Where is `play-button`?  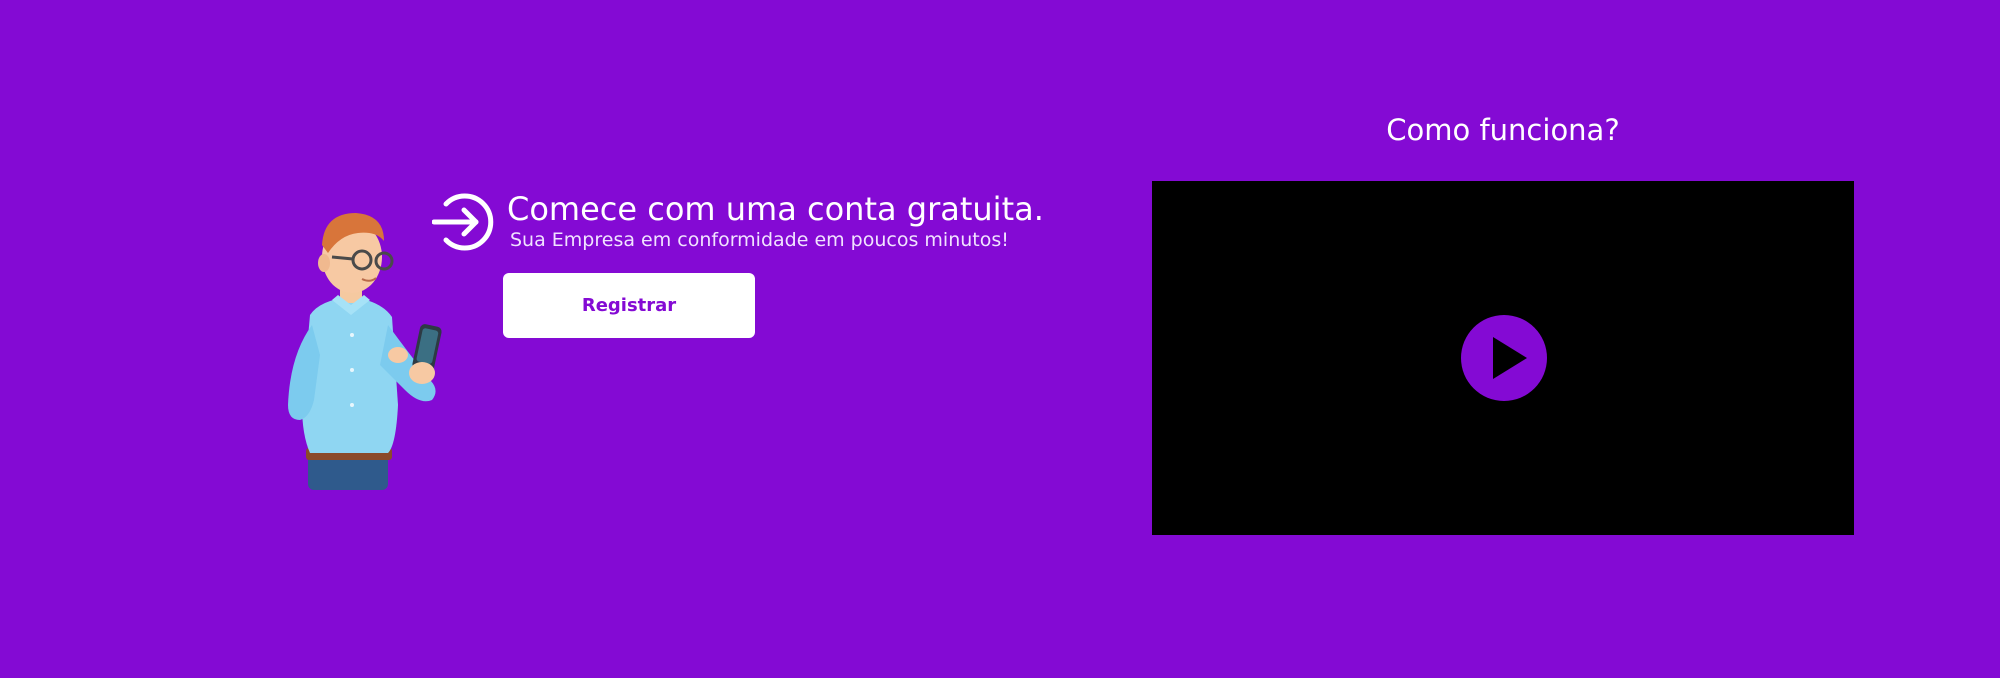
play-button is located at coordinates (1504, 358).